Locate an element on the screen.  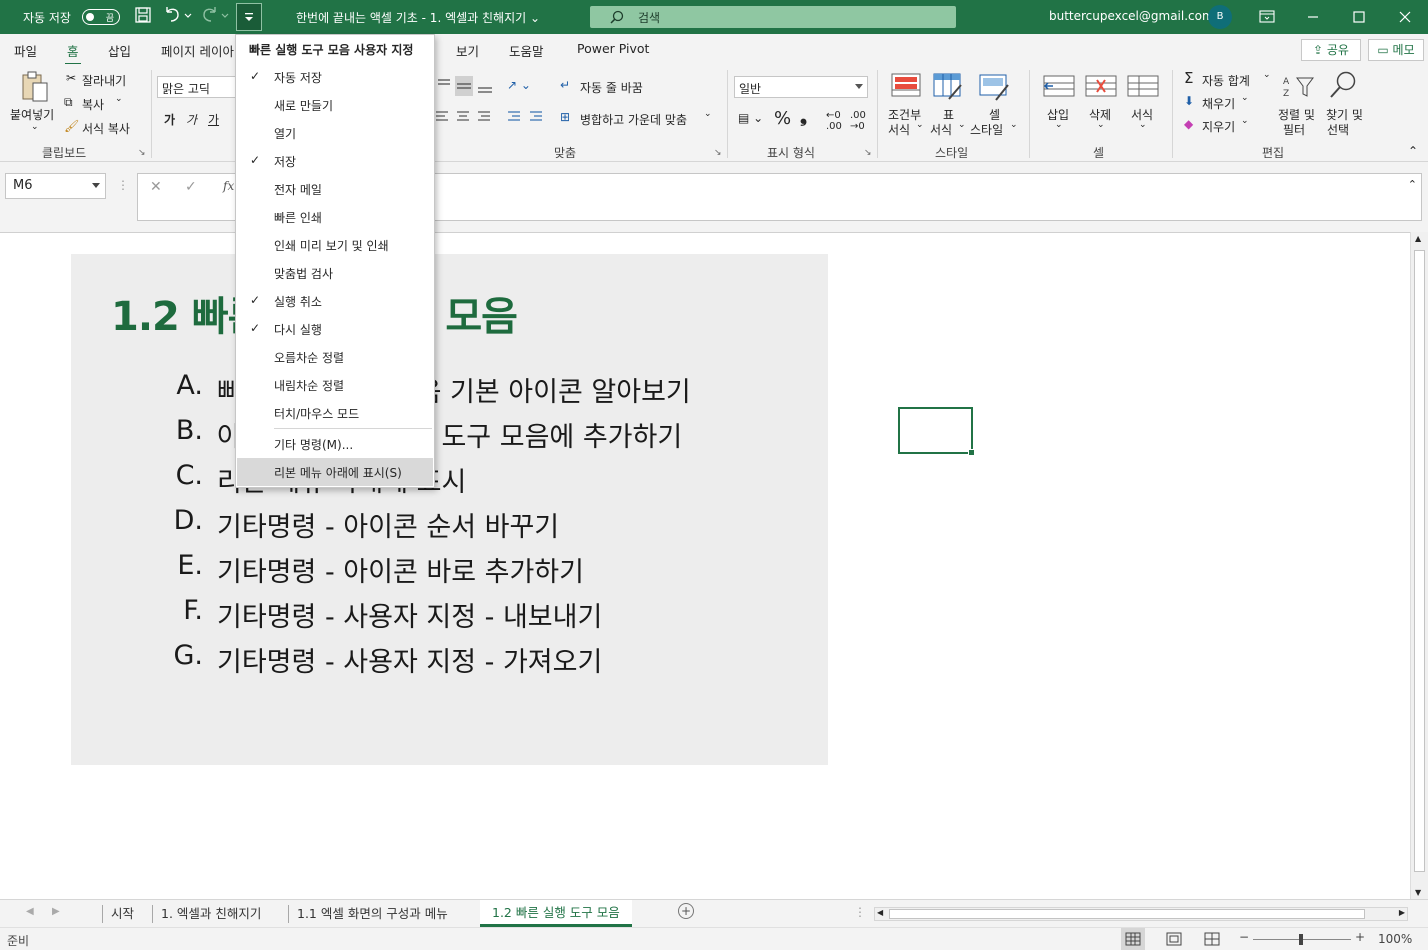
autosave-toggle: 끔 is located at coordinates (101, 17).